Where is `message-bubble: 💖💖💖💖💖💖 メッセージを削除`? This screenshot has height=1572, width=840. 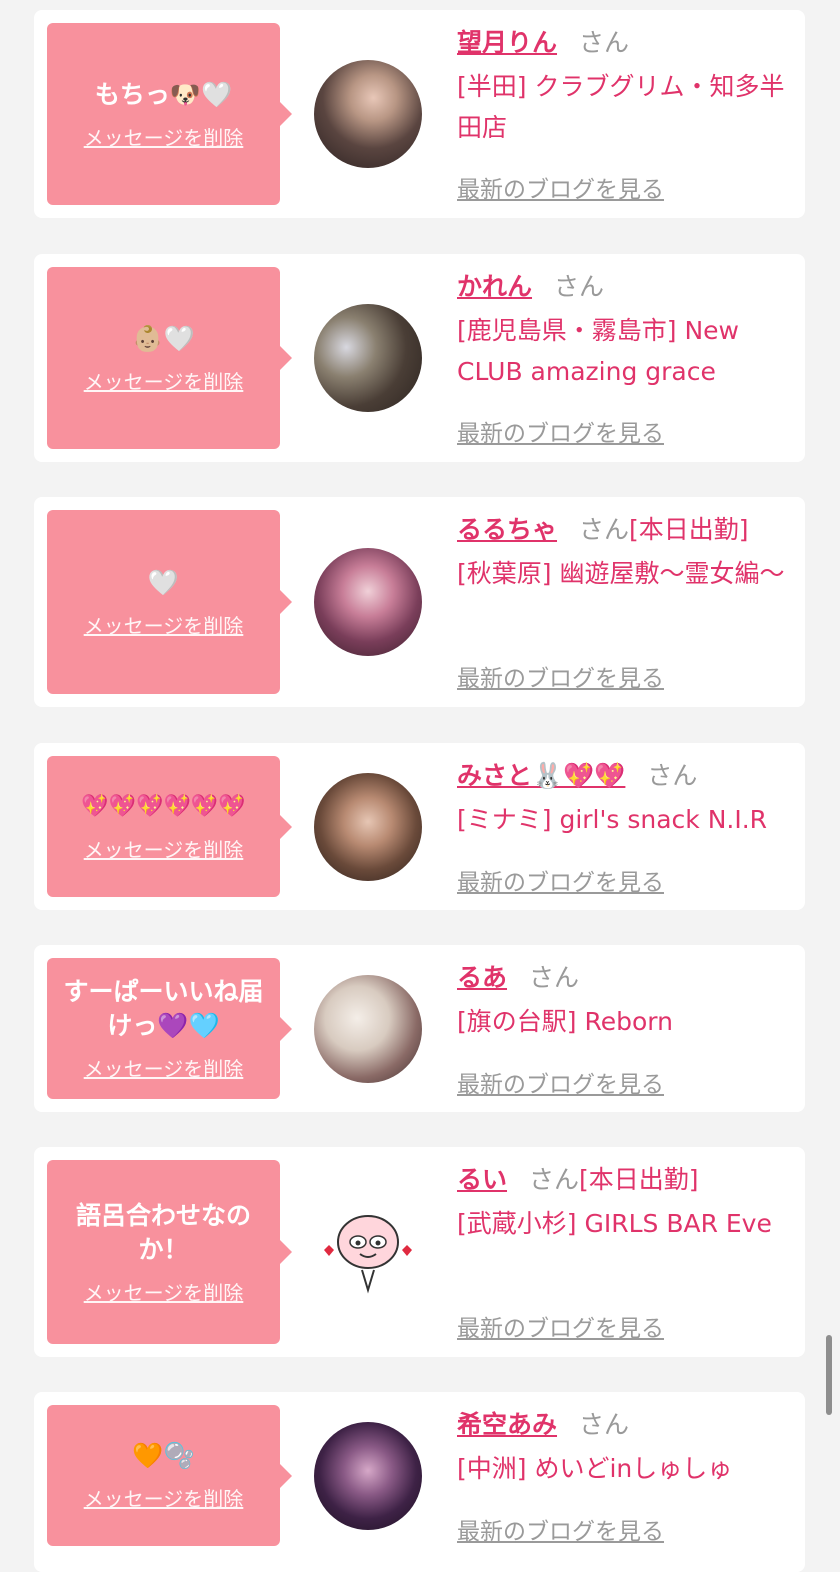 message-bubble: 💖💖💖💖💖💖 メッセージを削除 is located at coordinates (169, 826).